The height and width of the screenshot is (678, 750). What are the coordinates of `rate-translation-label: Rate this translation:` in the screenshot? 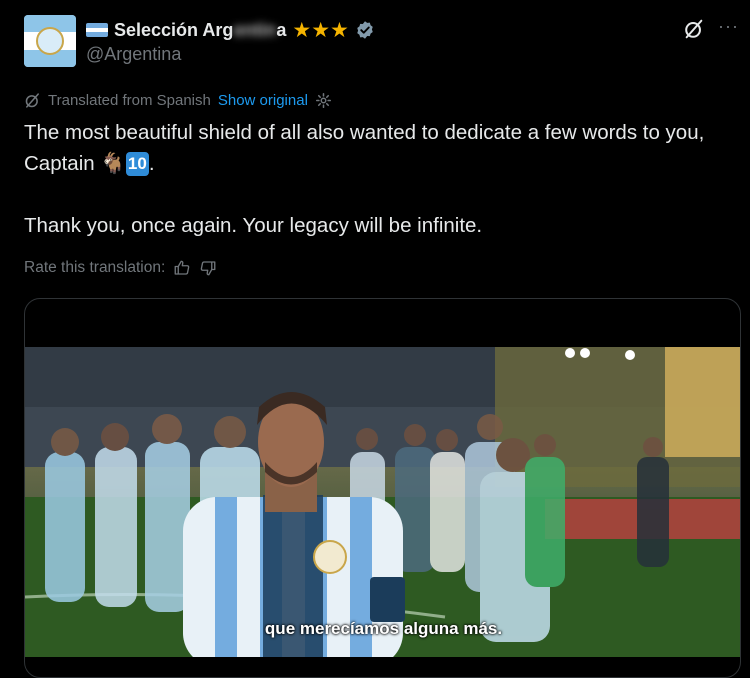 It's located at (95, 267).